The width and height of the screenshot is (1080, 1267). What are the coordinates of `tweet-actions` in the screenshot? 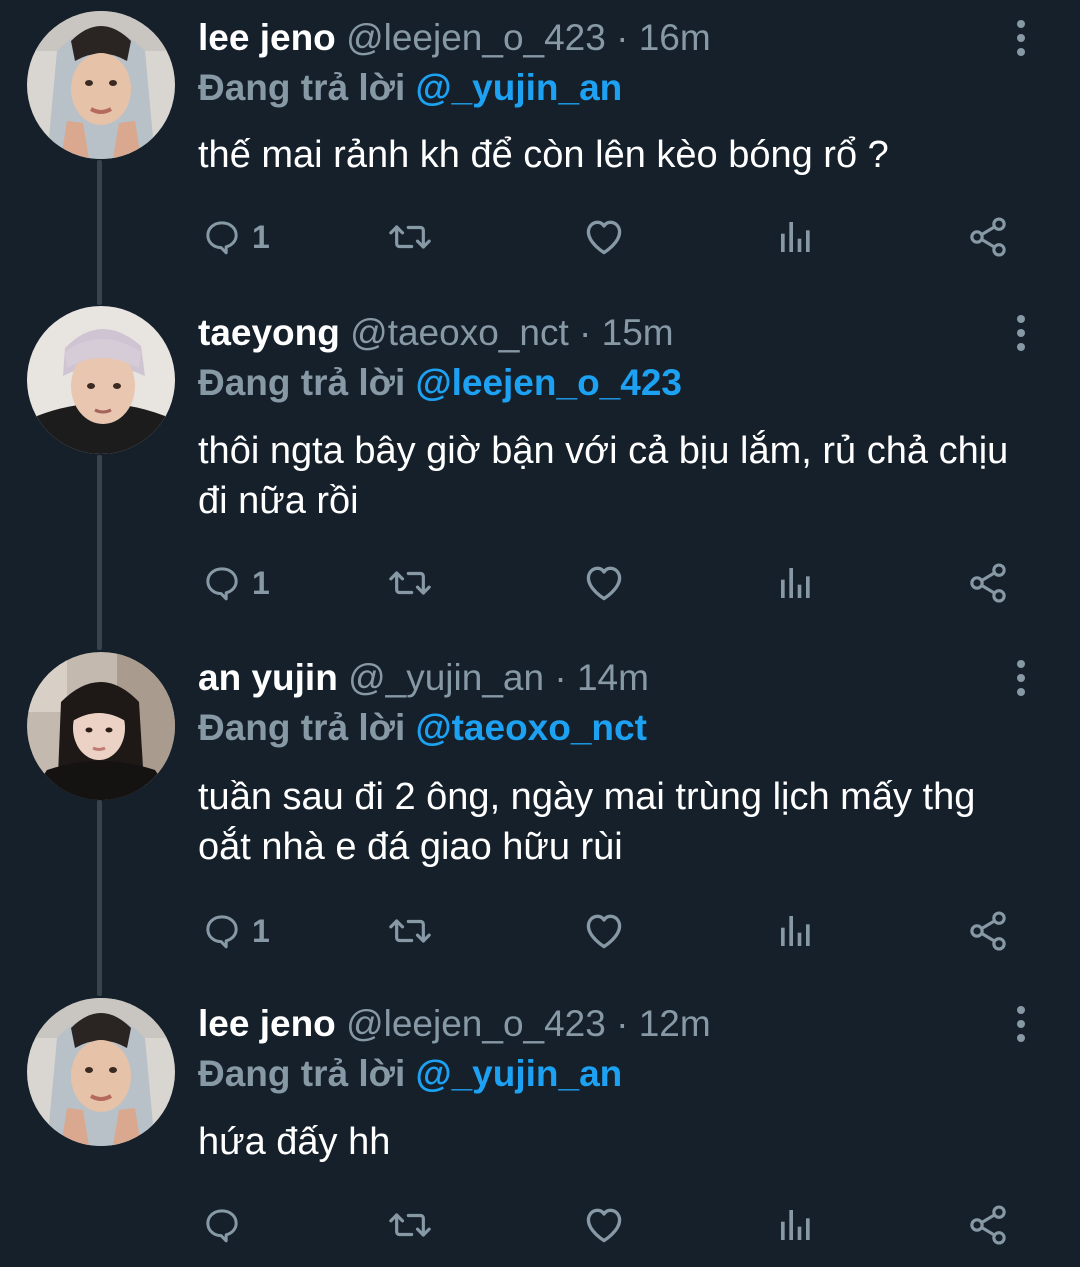 It's located at (608, 1225).